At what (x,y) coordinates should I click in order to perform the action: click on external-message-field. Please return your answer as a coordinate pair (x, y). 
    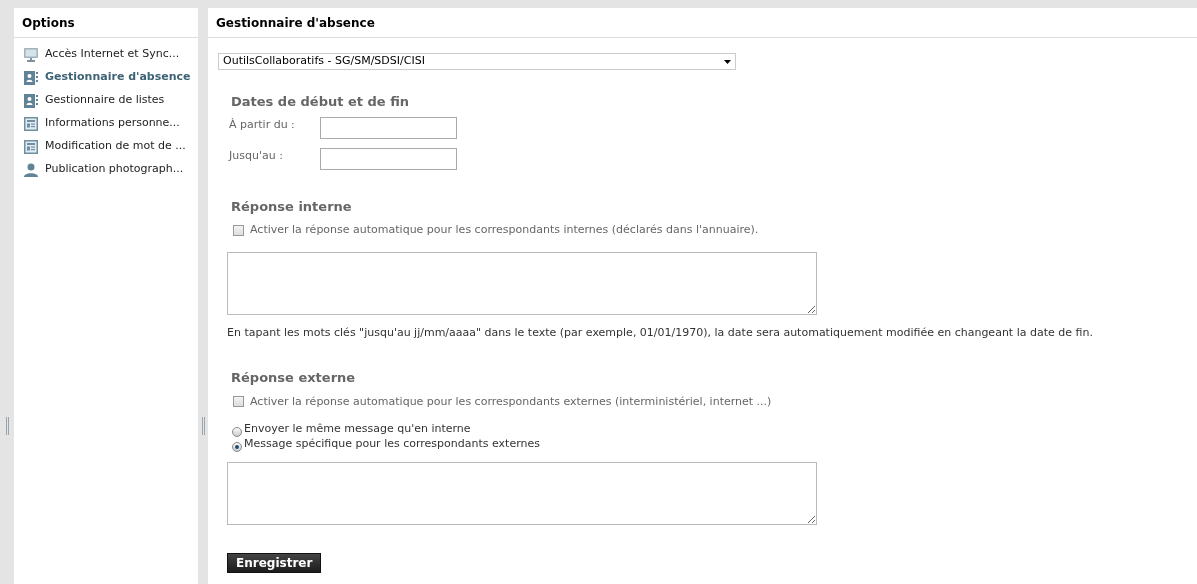
    Looking at the image, I should click on (522, 493).